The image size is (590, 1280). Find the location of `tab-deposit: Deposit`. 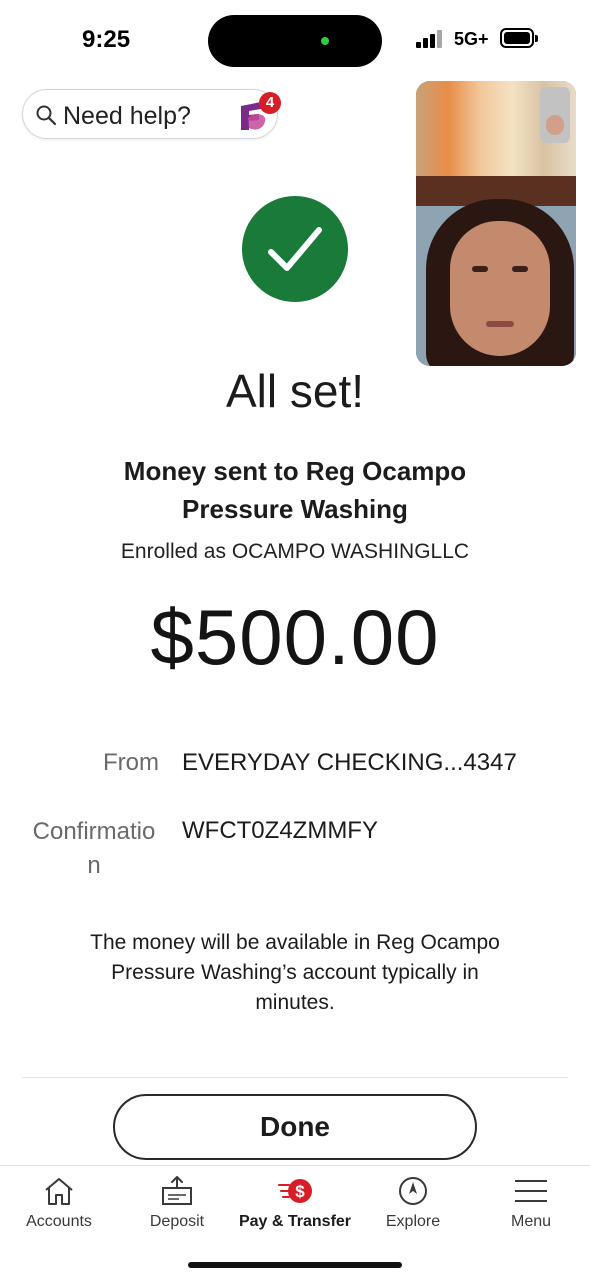

tab-deposit: Deposit is located at coordinates (177, 1201).